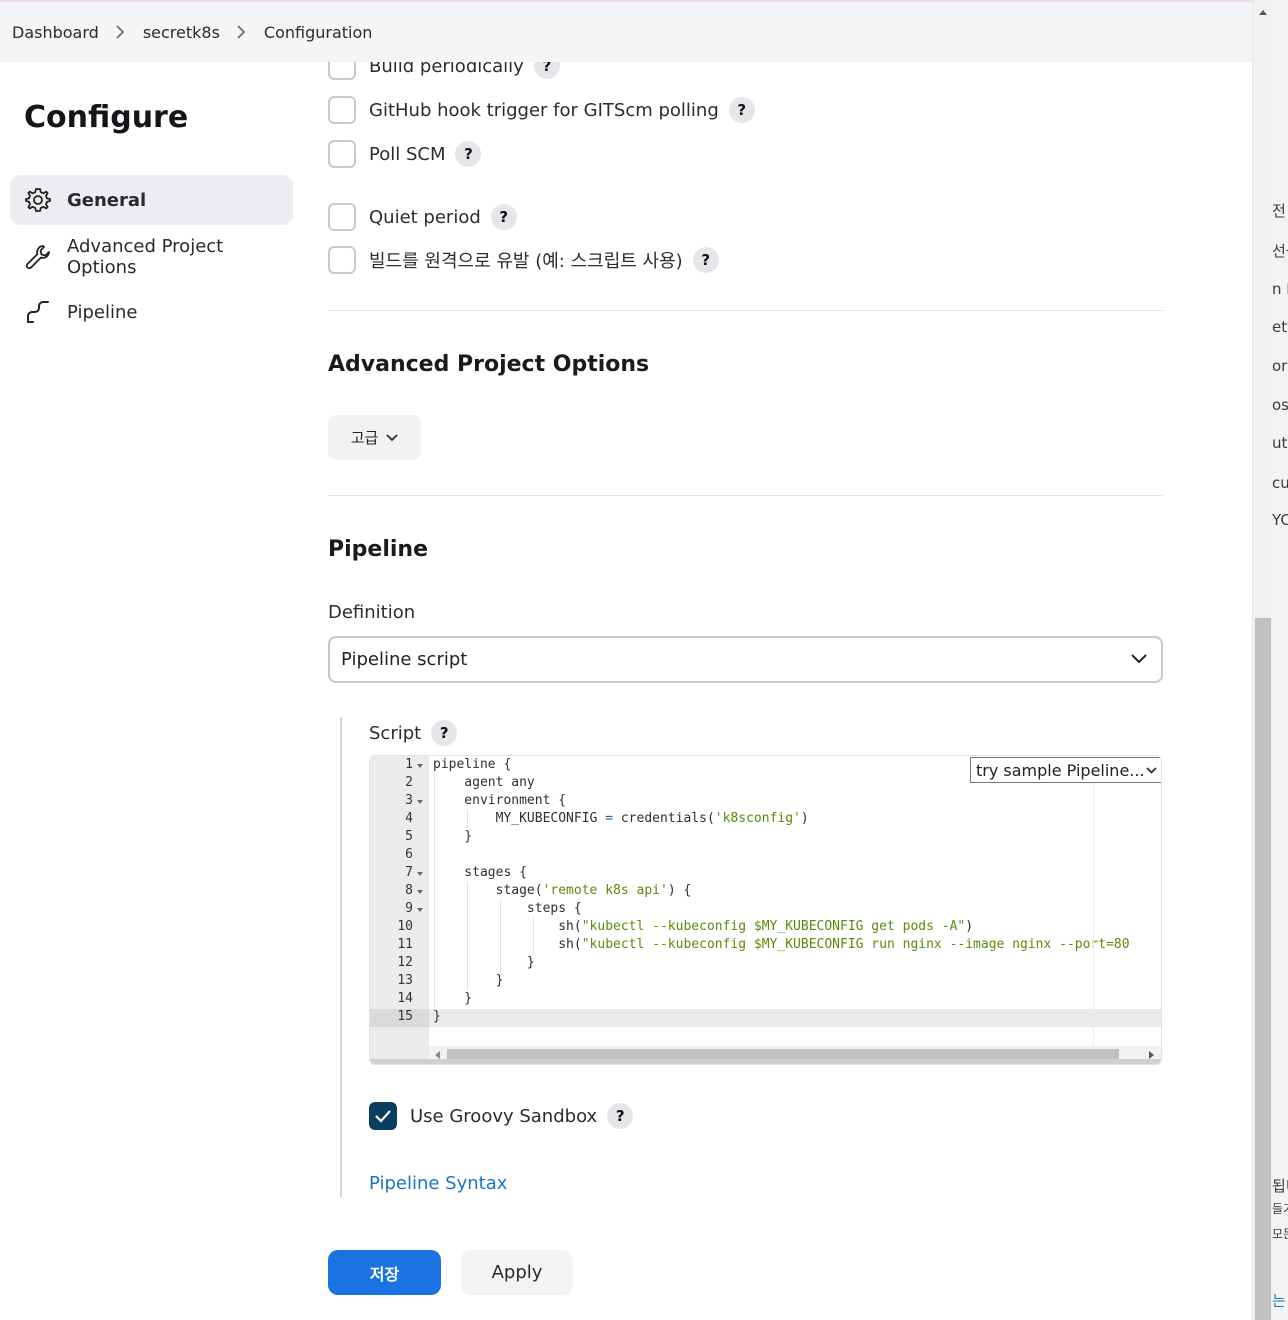  Describe the element at coordinates (405, 926) in the screenshot. I see `line-number: 10` at that location.